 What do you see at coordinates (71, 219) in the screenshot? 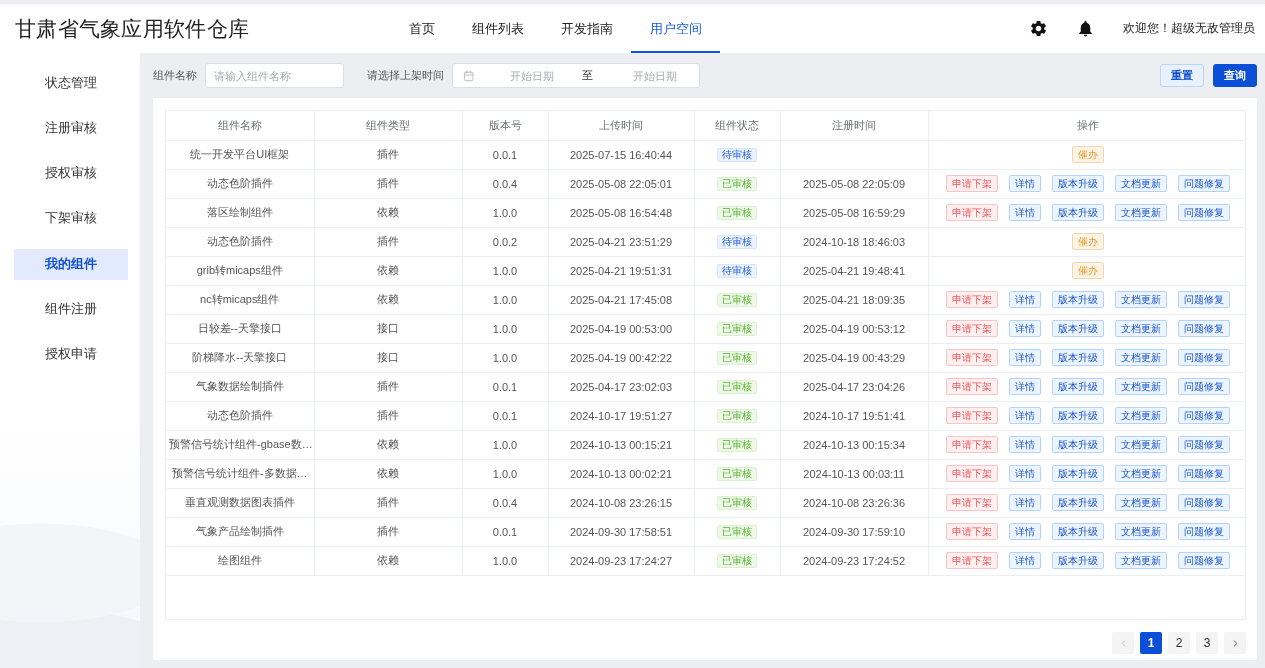
I see `sidebar-item: 下架审核` at bounding box center [71, 219].